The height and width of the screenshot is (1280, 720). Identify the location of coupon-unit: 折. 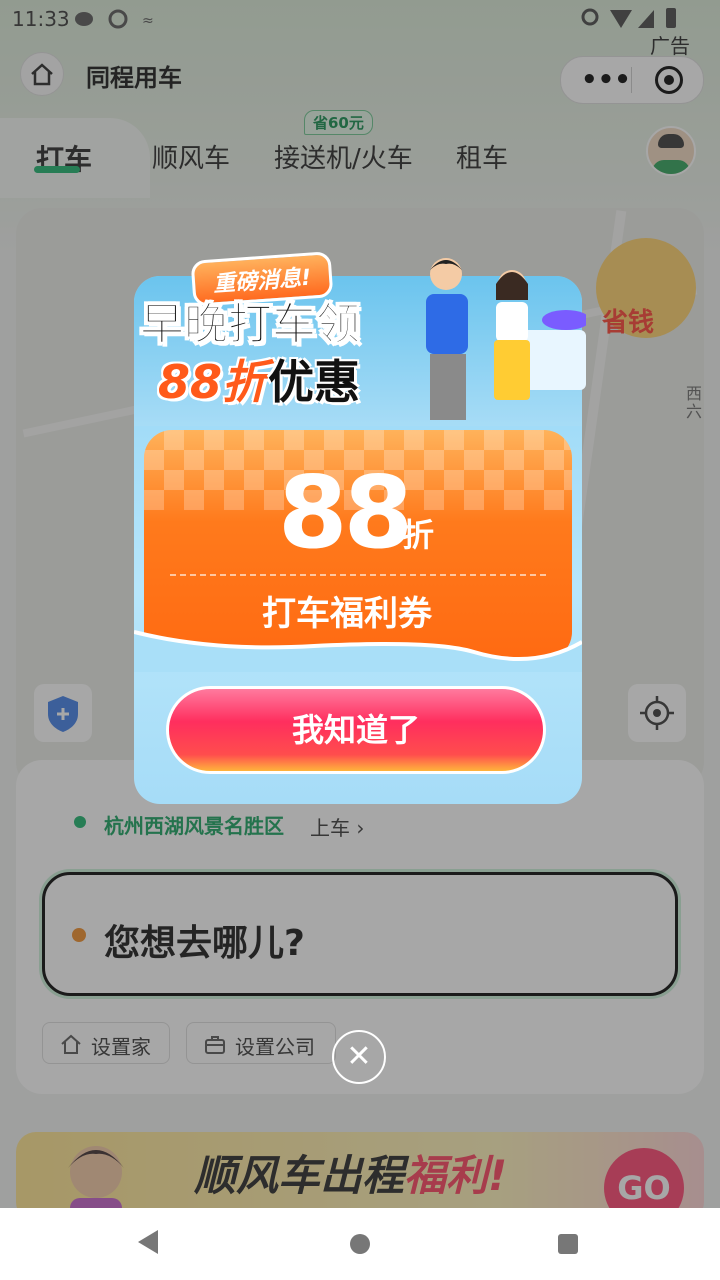
(418, 535).